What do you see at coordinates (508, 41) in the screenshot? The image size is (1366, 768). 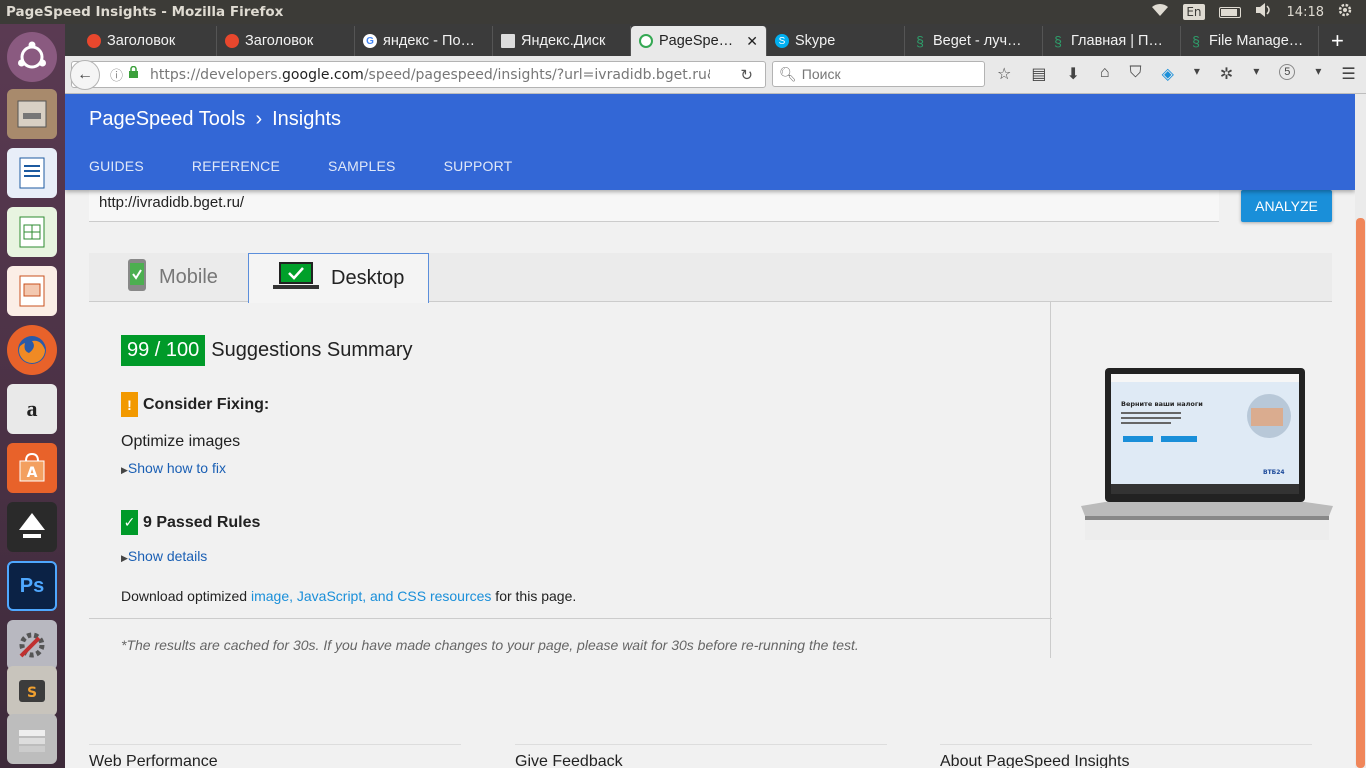 I see `document-favicon-icon` at bounding box center [508, 41].